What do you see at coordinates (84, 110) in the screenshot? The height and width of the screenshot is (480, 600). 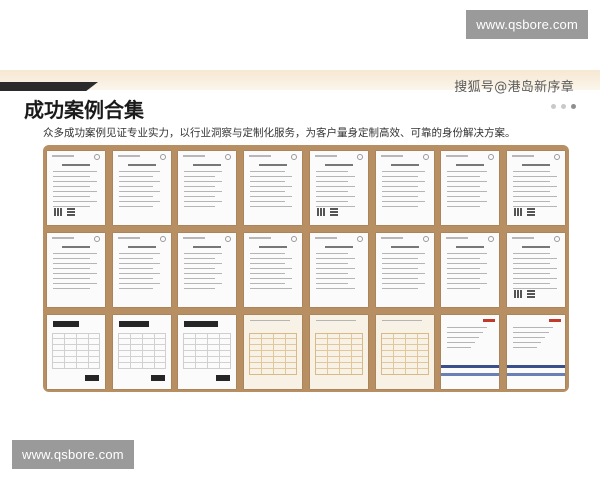 I see `page-title: 成功案例合集` at bounding box center [84, 110].